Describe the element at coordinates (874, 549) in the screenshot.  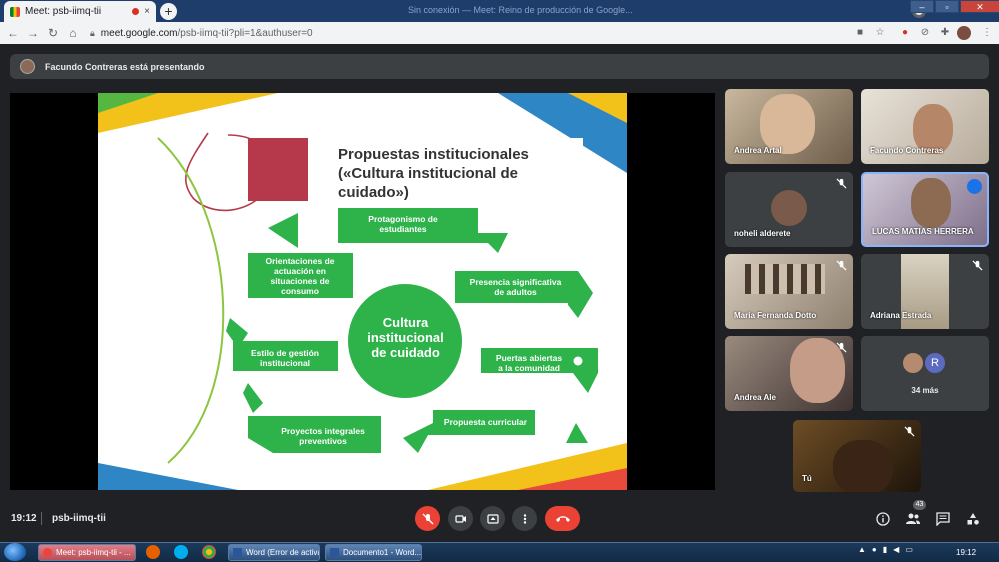
I see `skype-tray-icon: ●` at that location.